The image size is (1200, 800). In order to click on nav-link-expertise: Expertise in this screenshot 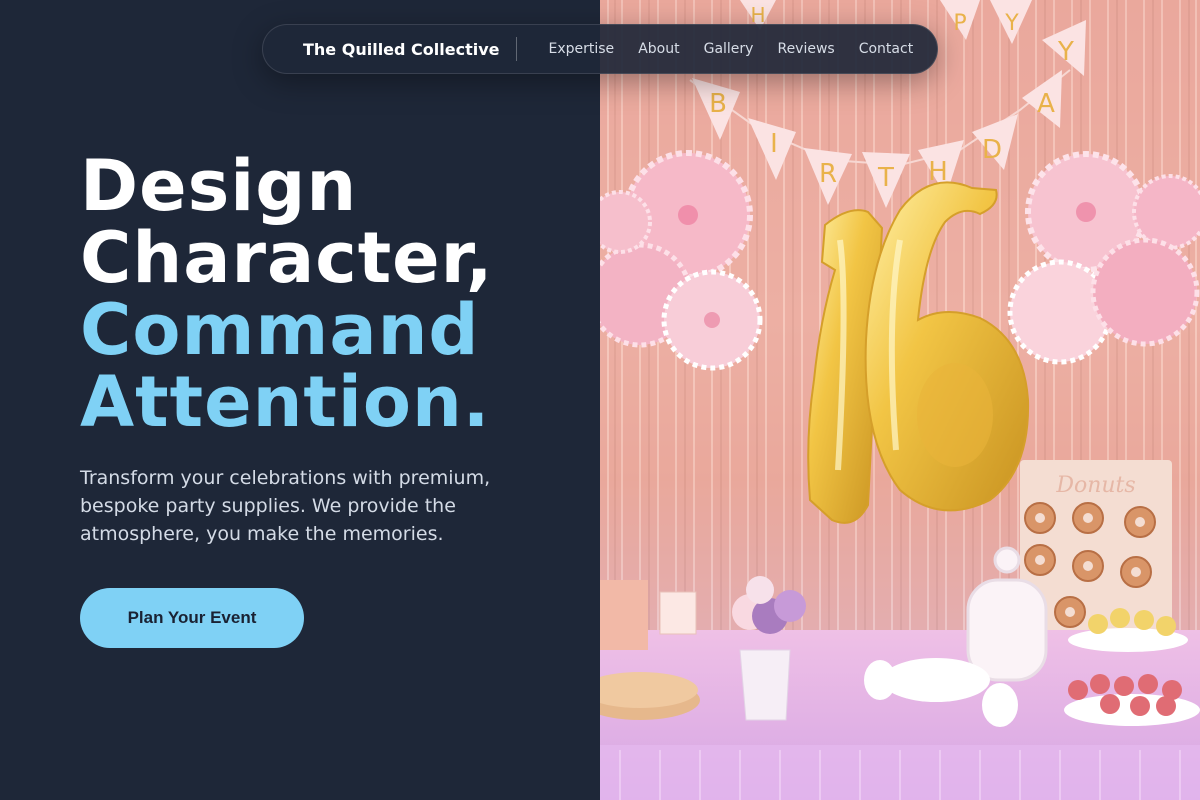, I will do `click(582, 49)`.